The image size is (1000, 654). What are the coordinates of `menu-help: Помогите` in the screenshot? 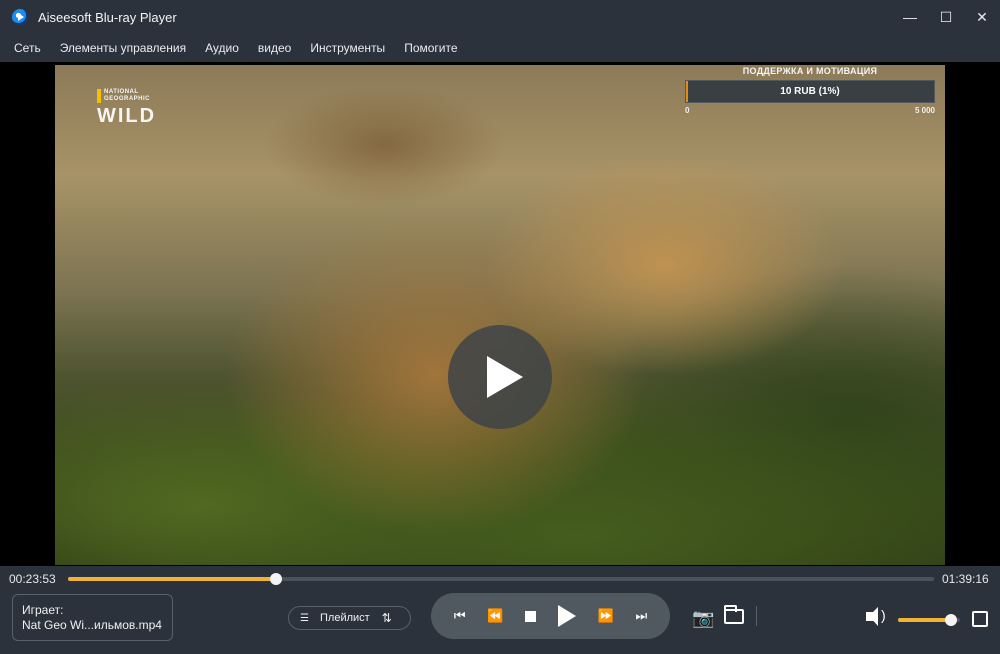 It's located at (430, 48).